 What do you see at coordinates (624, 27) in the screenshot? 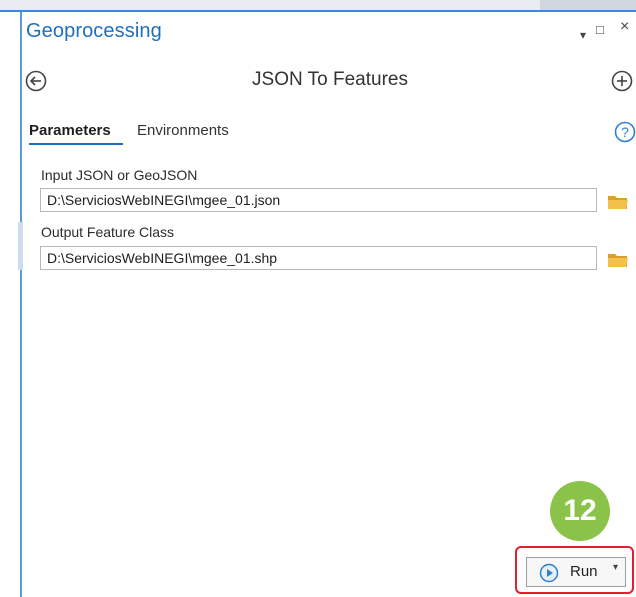
I see `close-button: ×` at bounding box center [624, 27].